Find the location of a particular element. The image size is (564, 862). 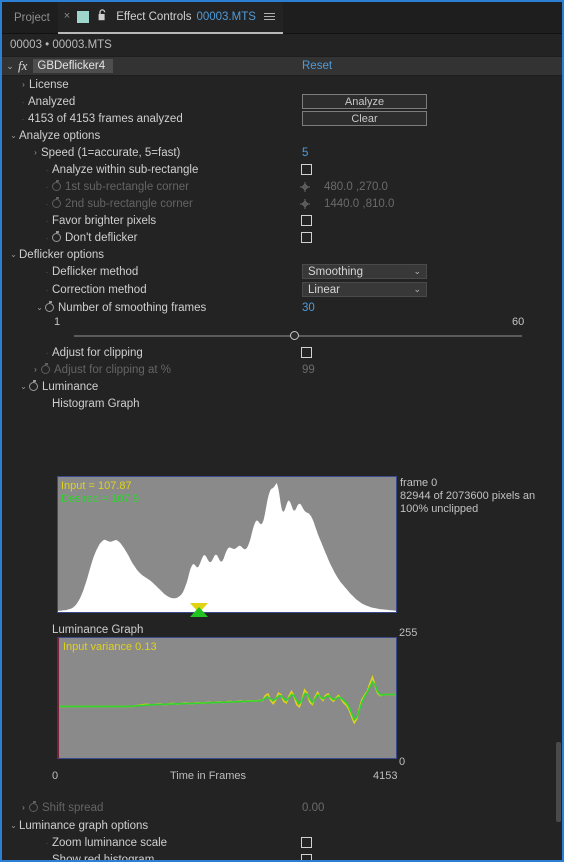

correction-method-value: Linear is located at coordinates (324, 289).